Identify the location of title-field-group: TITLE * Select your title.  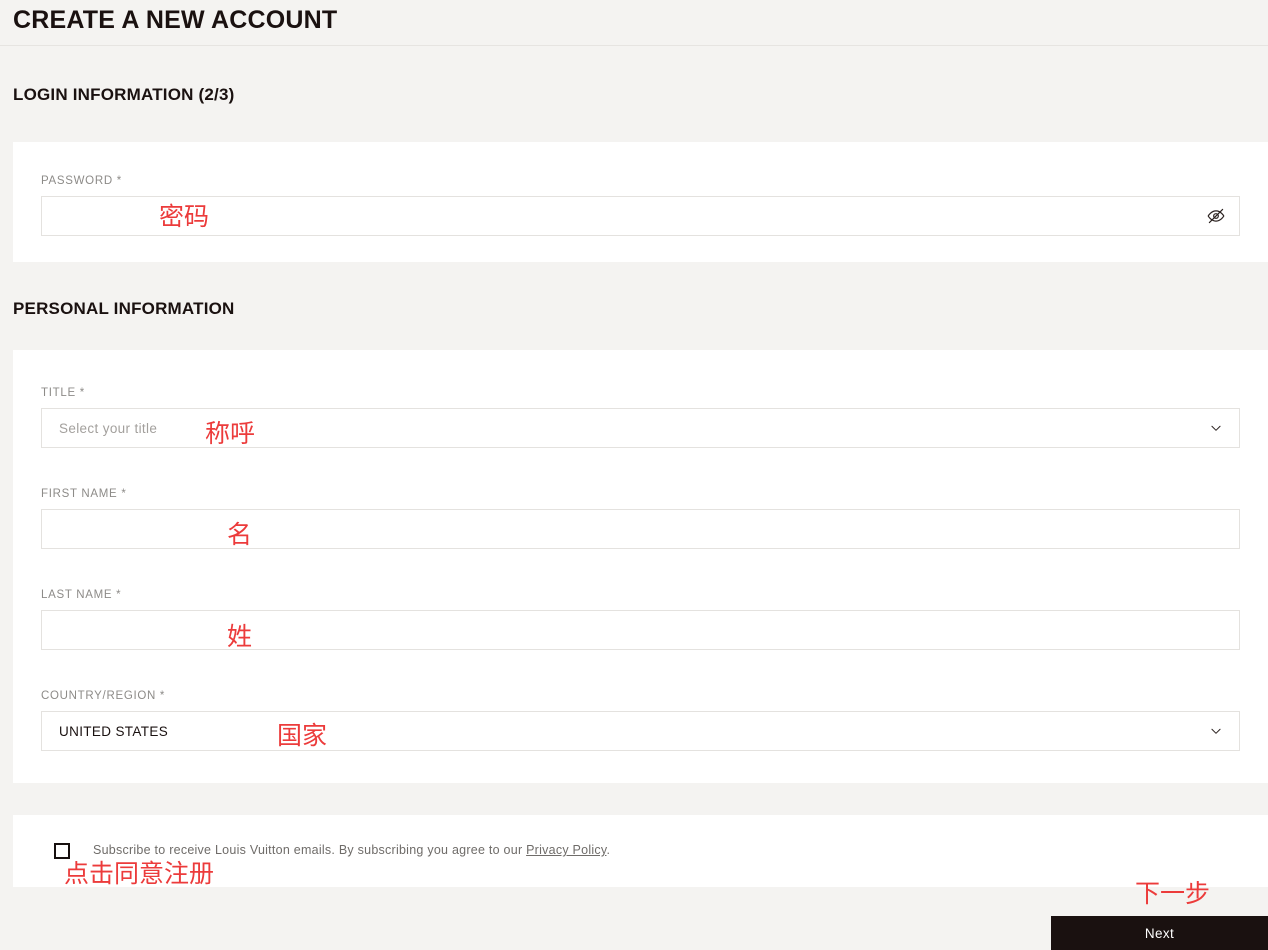
(640, 417).